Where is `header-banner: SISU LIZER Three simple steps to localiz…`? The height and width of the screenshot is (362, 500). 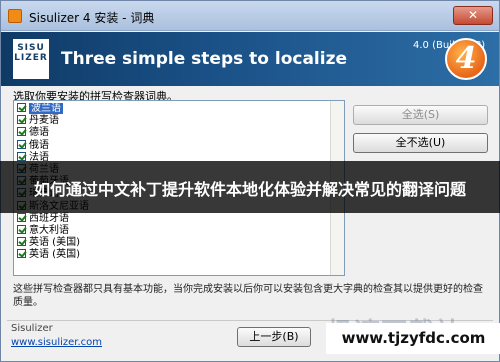 header-banner: SISU LIZER Three simple steps to localiz… is located at coordinates (250, 59).